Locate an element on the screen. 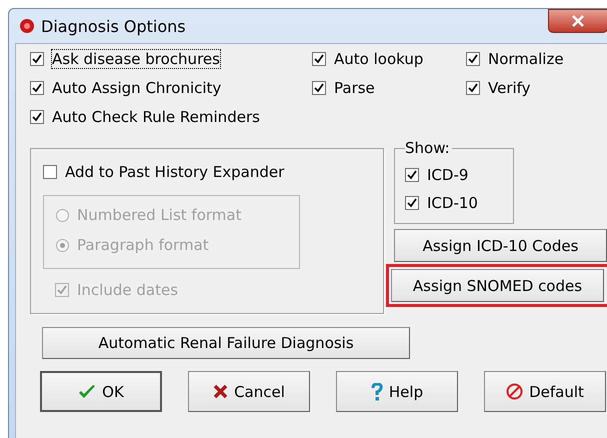 This screenshot has height=438, width=607. dialog-button: Cancel is located at coordinates (249, 391).